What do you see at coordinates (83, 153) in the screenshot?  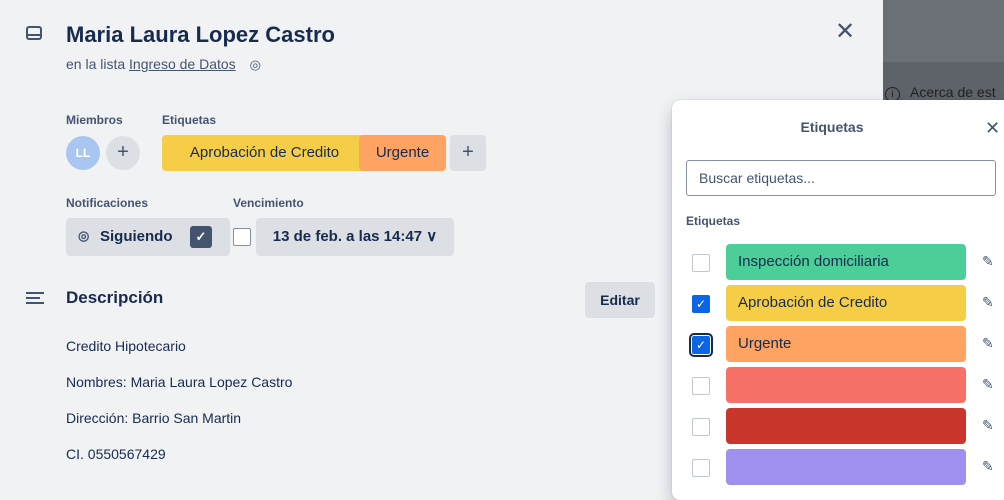 I see `avatar: LL` at bounding box center [83, 153].